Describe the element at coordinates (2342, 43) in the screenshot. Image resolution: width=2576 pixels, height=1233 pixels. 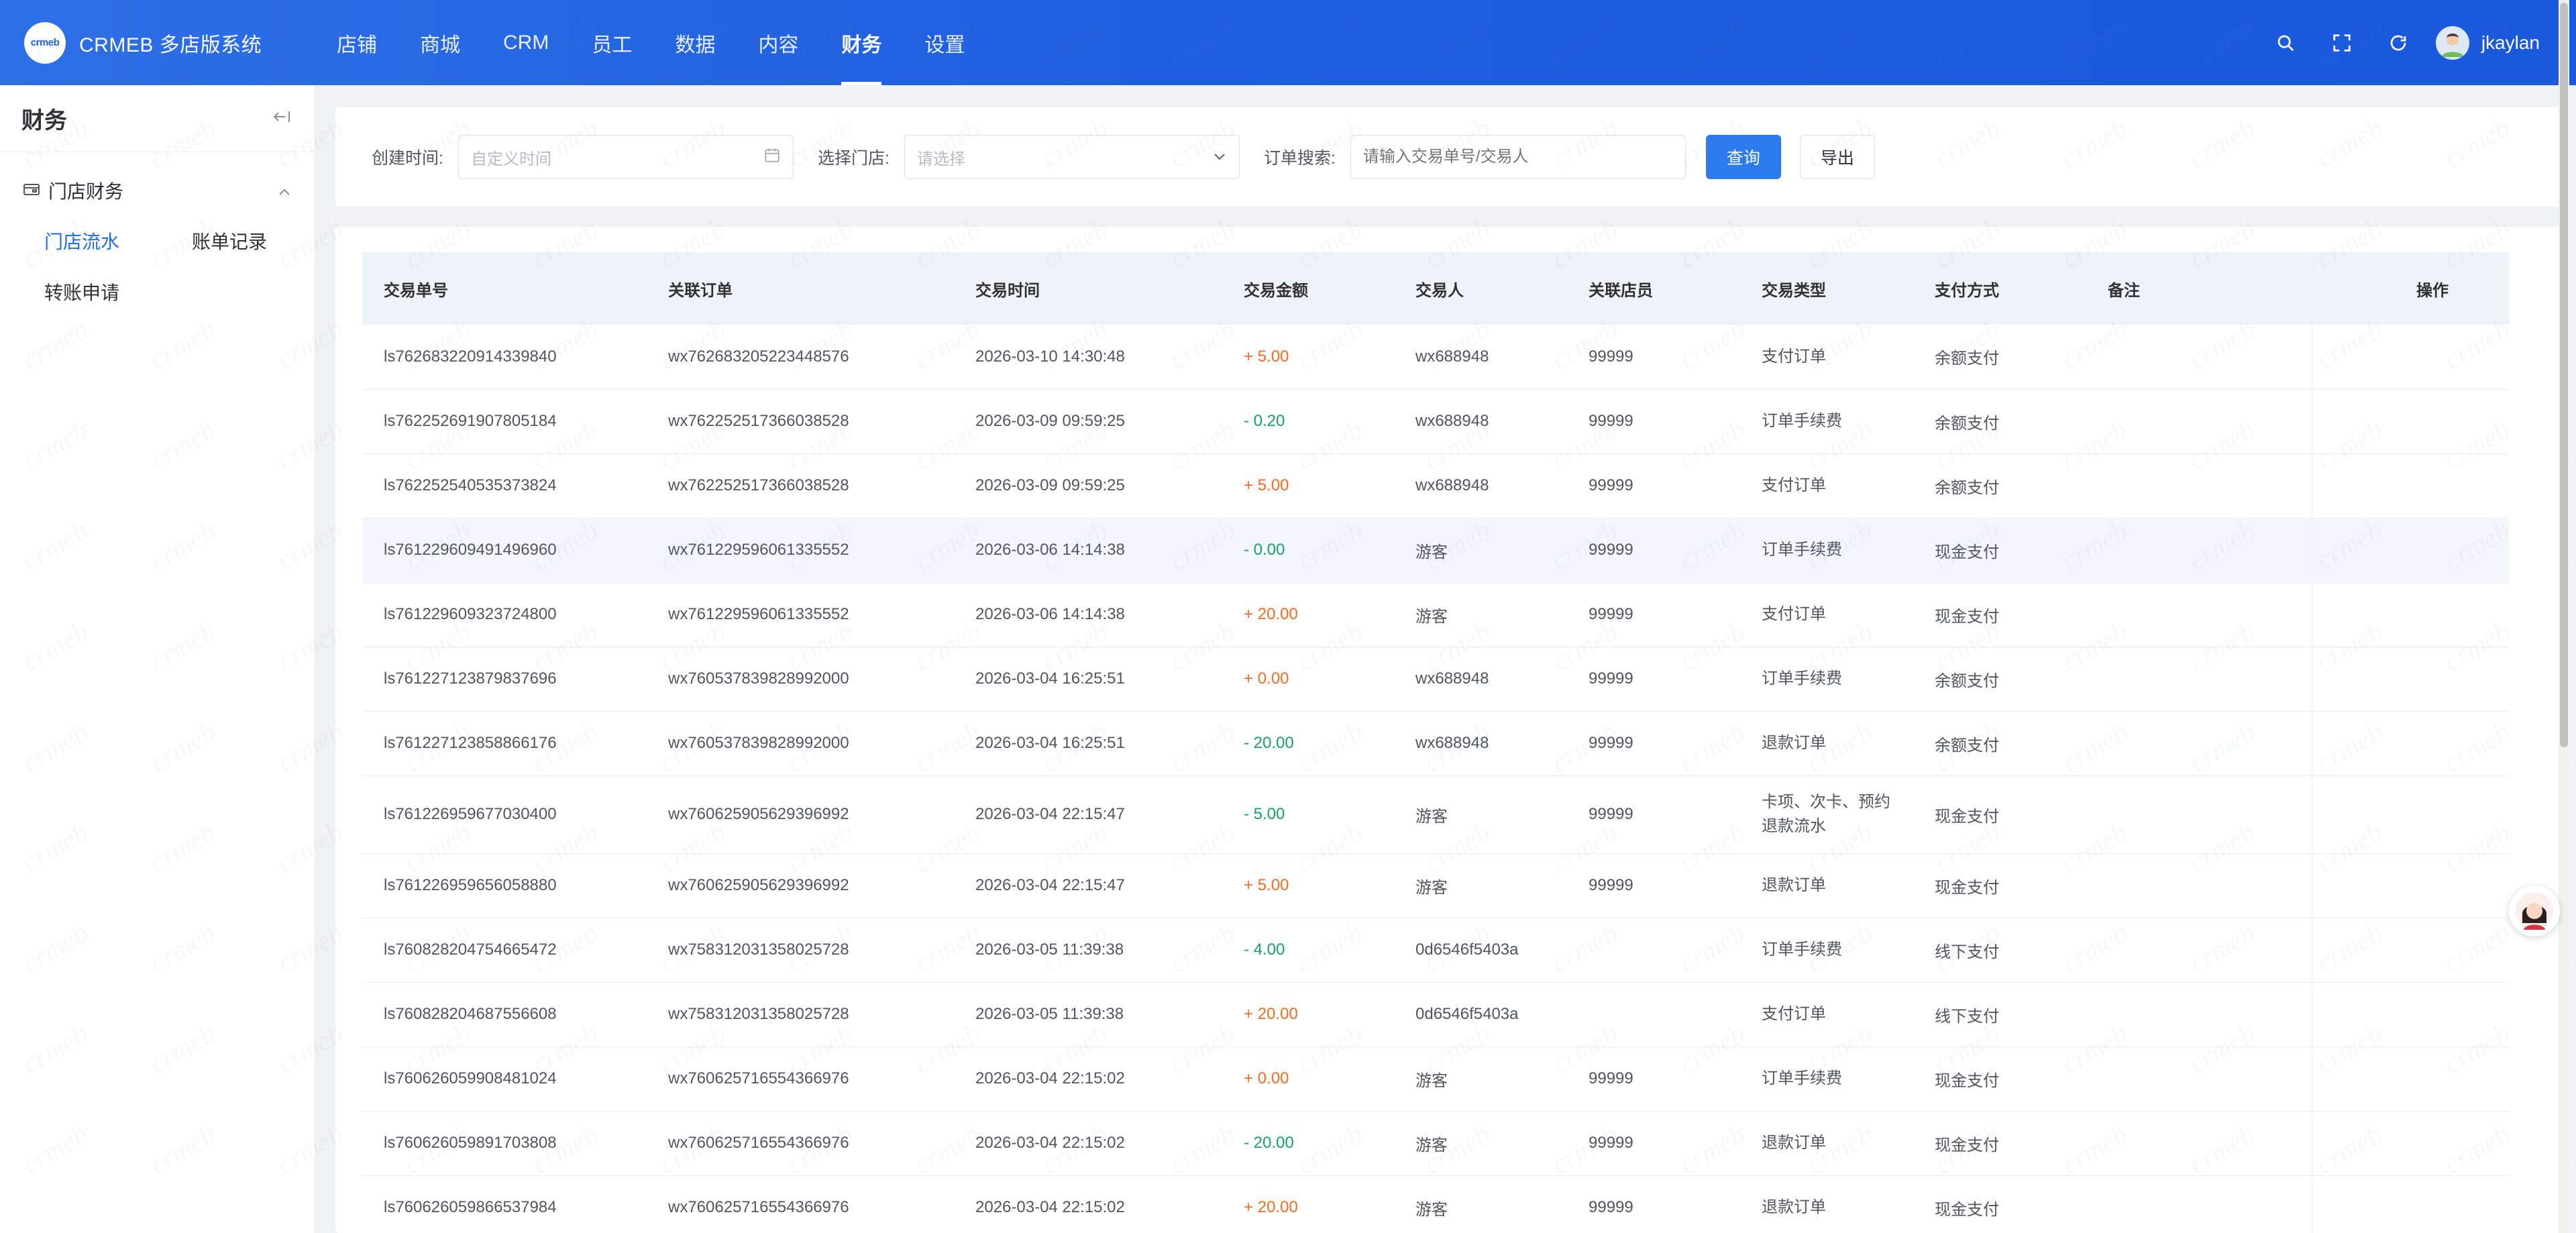
I see `fullscreen-icon` at that location.